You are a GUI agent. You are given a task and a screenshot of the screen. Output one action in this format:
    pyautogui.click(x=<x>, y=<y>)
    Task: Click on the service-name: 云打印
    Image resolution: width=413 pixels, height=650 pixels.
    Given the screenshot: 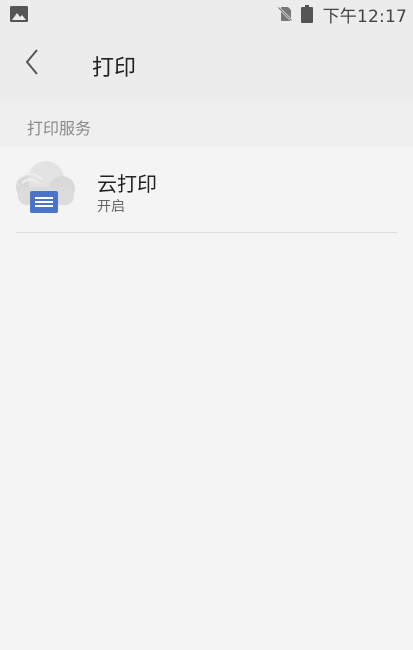 What is the action you would take?
    pyautogui.click(x=127, y=184)
    